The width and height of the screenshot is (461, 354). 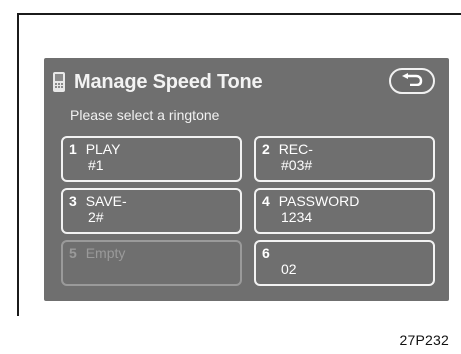 What do you see at coordinates (154, 253) in the screenshot?
I see `ringtone-label: 5 Empty` at bounding box center [154, 253].